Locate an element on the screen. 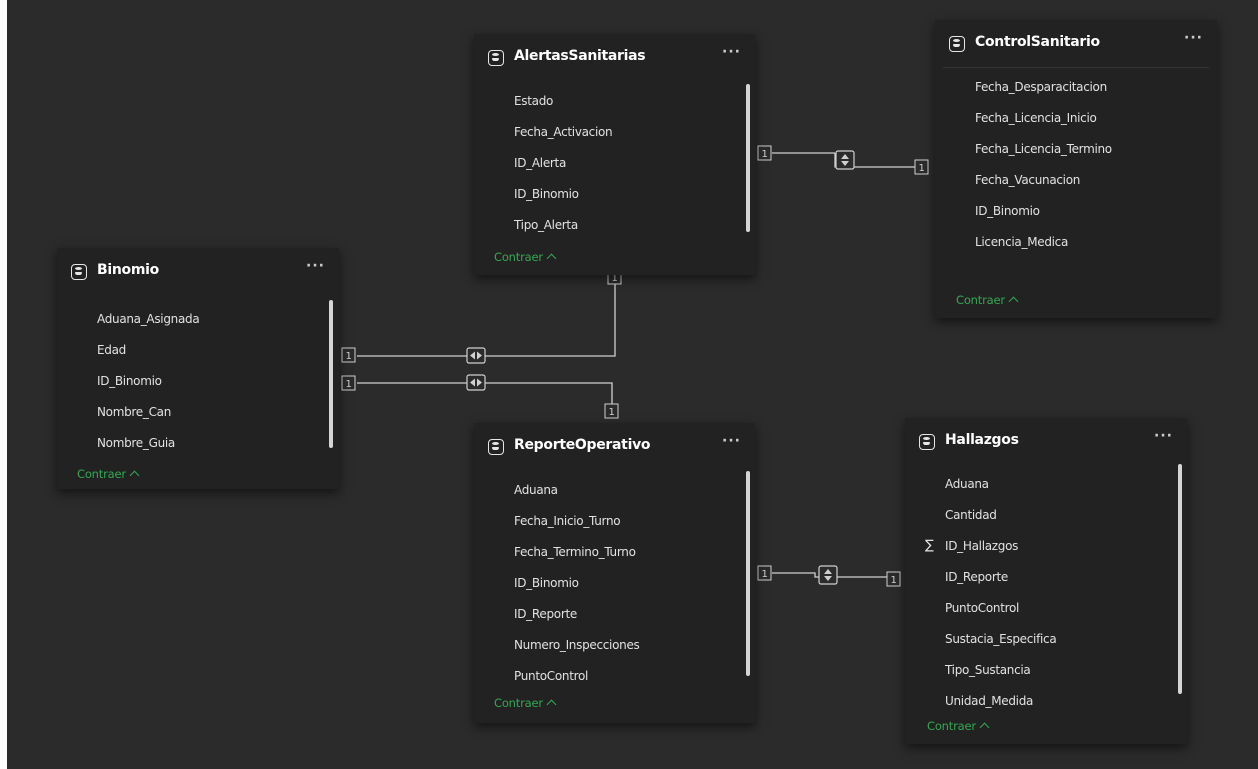 The width and height of the screenshot is (1258, 769). field-item: Tipo_Sustancia is located at coordinates (988, 670).